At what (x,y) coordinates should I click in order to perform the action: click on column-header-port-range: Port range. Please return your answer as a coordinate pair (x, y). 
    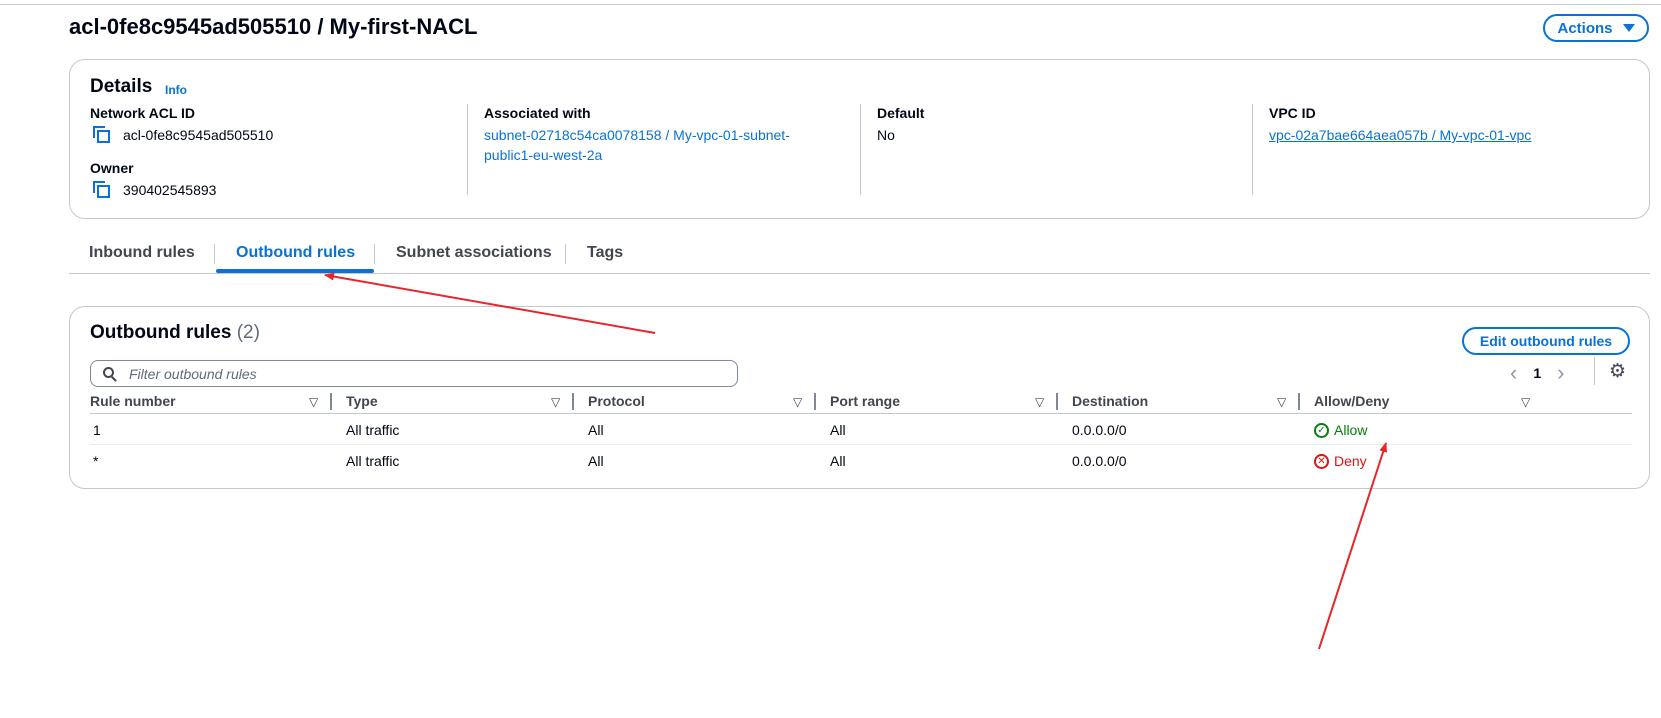
    Looking at the image, I should click on (865, 401).